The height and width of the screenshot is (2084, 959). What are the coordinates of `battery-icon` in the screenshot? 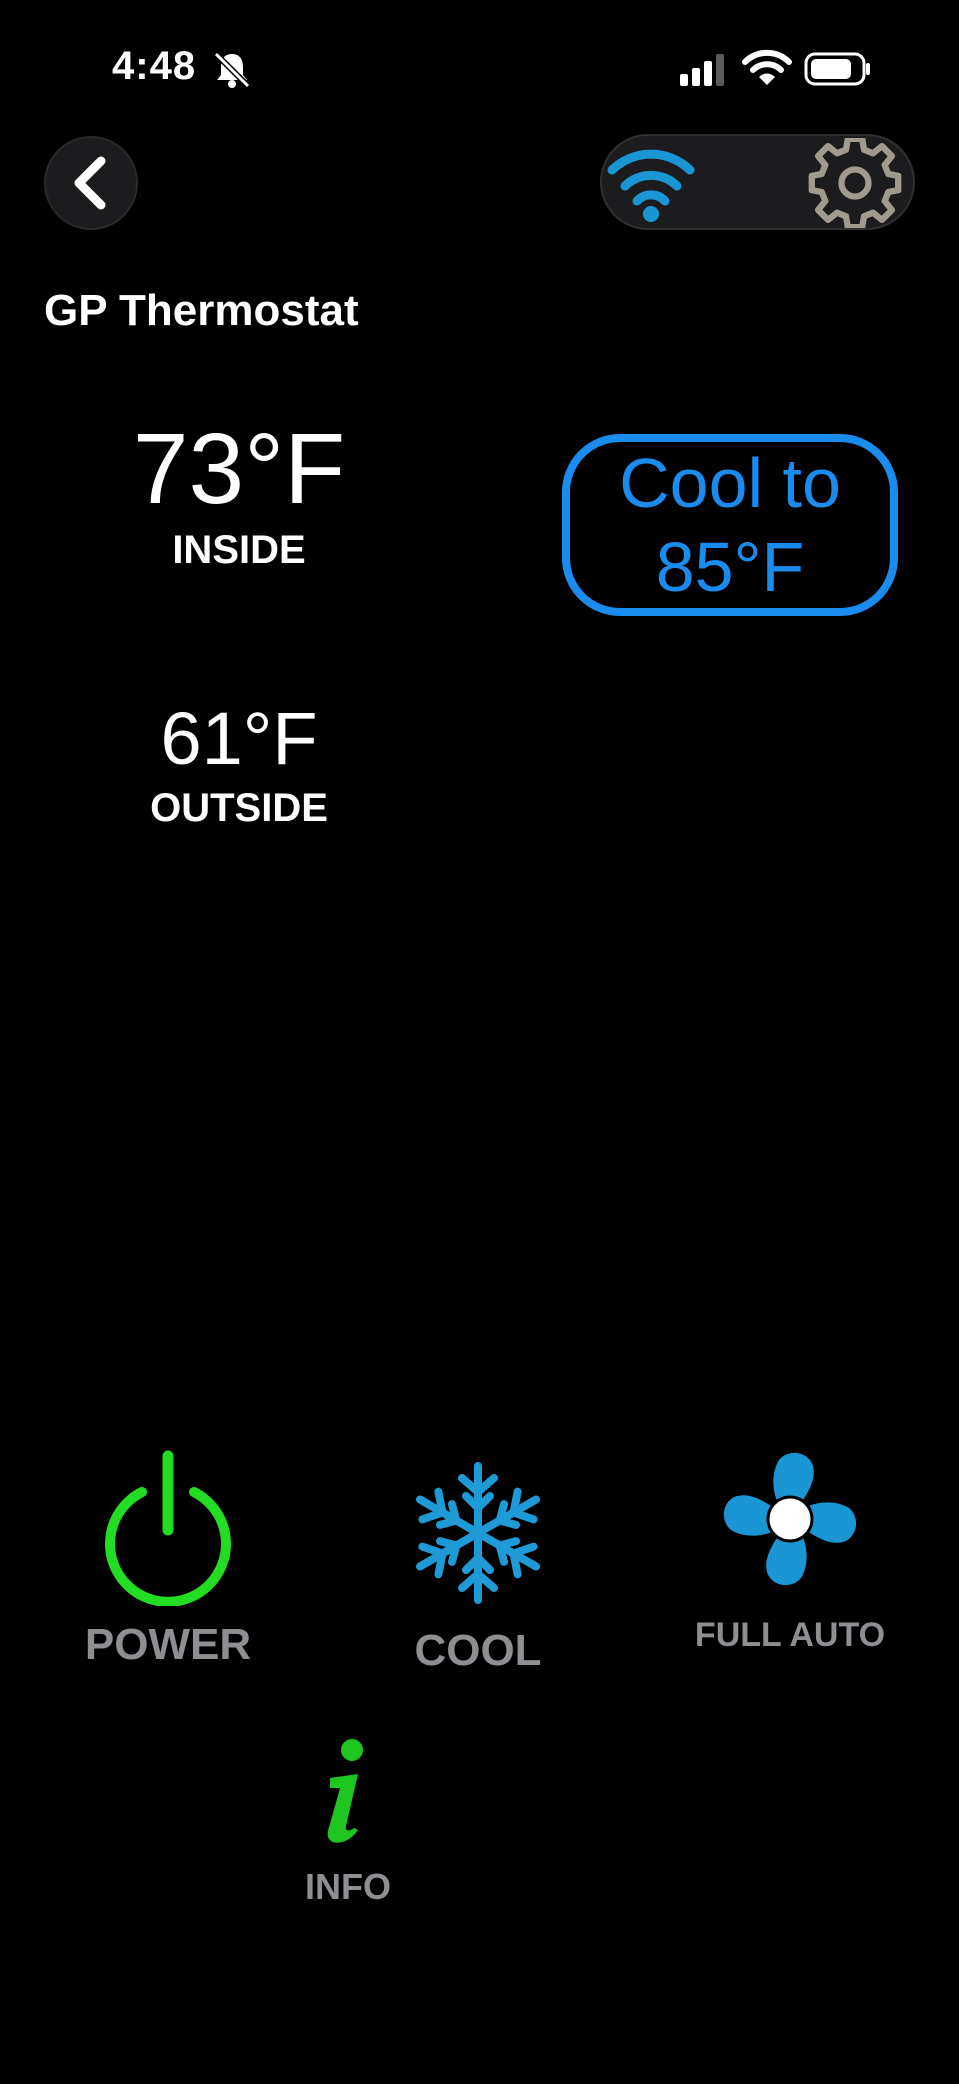 It's located at (838, 69).